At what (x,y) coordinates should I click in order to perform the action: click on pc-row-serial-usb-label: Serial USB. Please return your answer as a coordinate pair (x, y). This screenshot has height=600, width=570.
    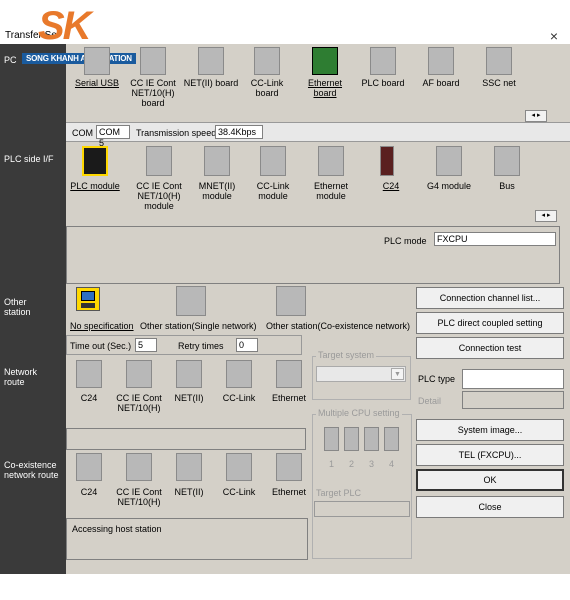
    Looking at the image, I should click on (97, 83).